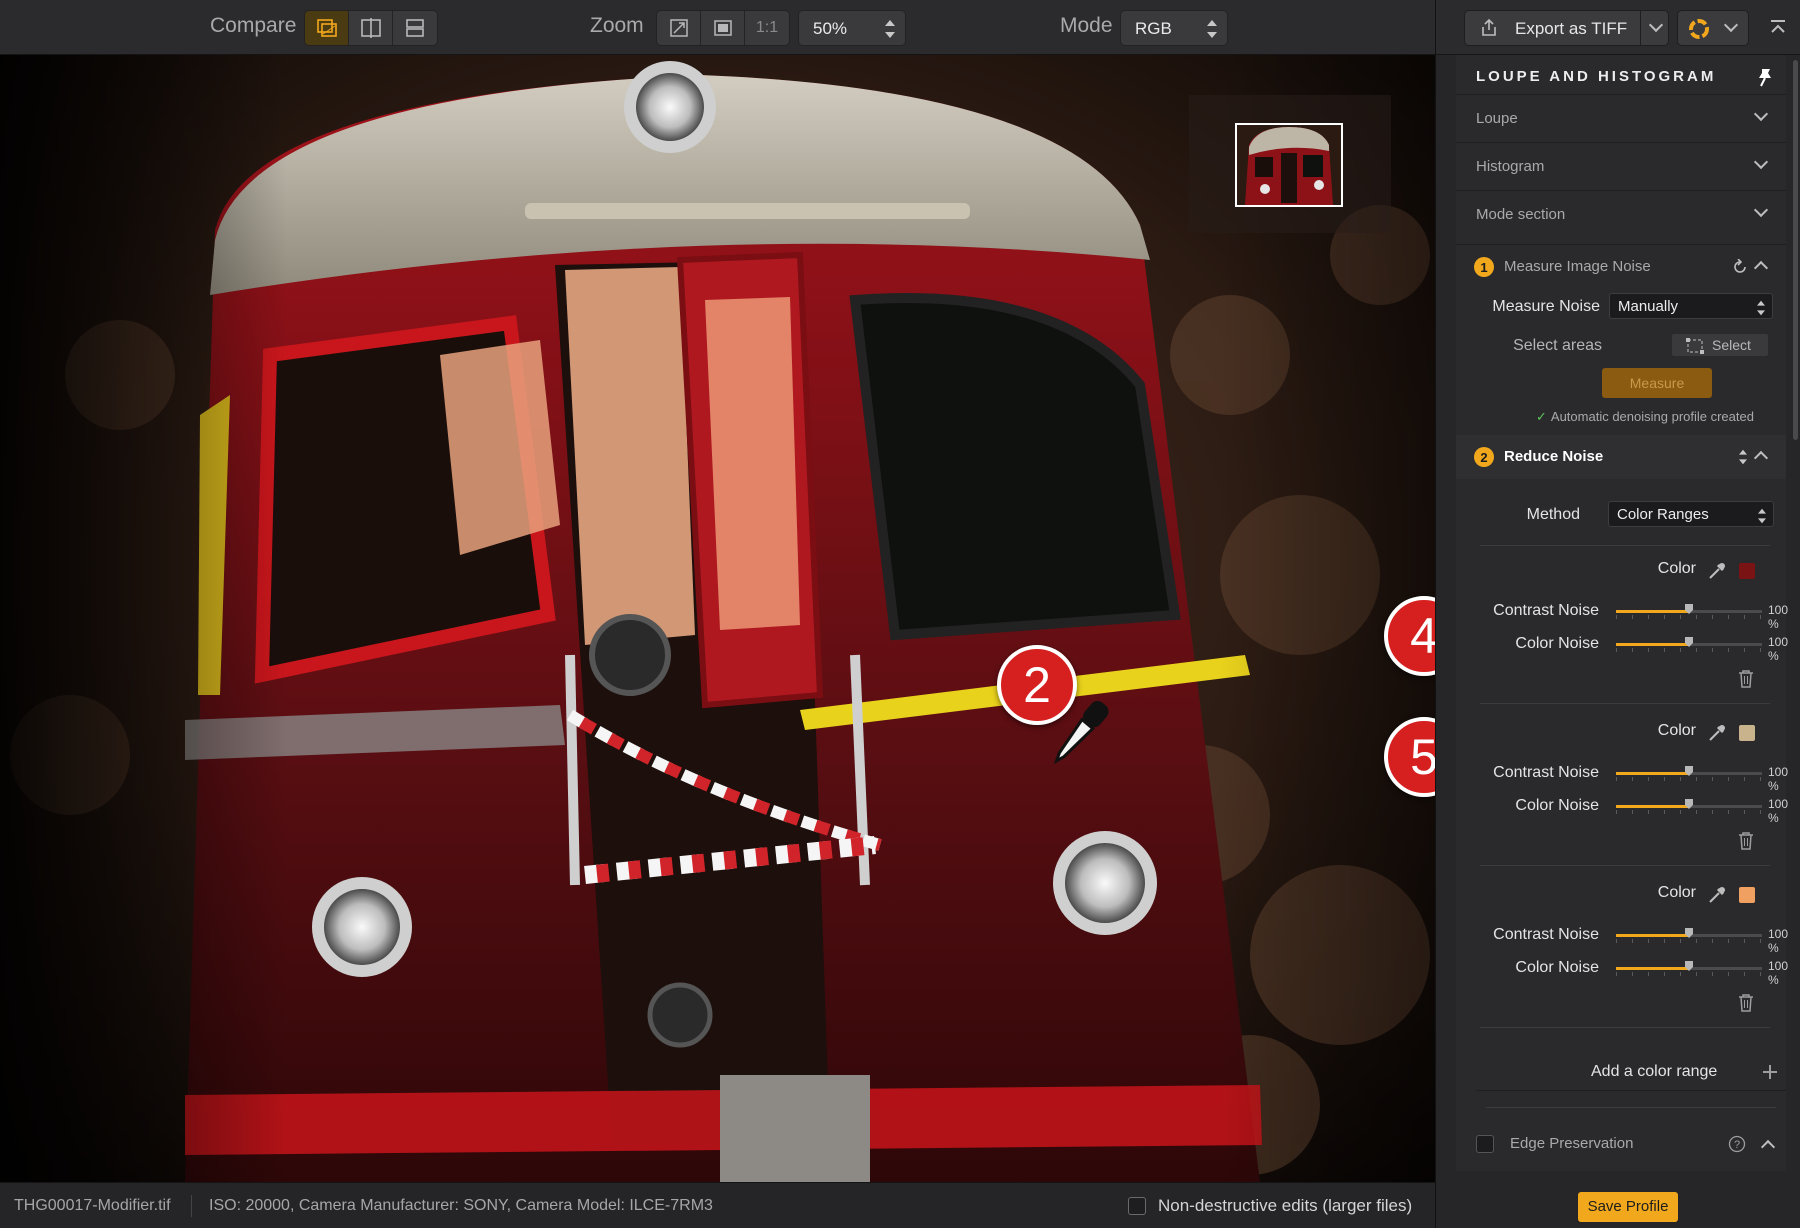 The width and height of the screenshot is (1800, 1228). What do you see at coordinates (1621, 118) in the screenshot?
I see `section-loupe: Loupe` at bounding box center [1621, 118].